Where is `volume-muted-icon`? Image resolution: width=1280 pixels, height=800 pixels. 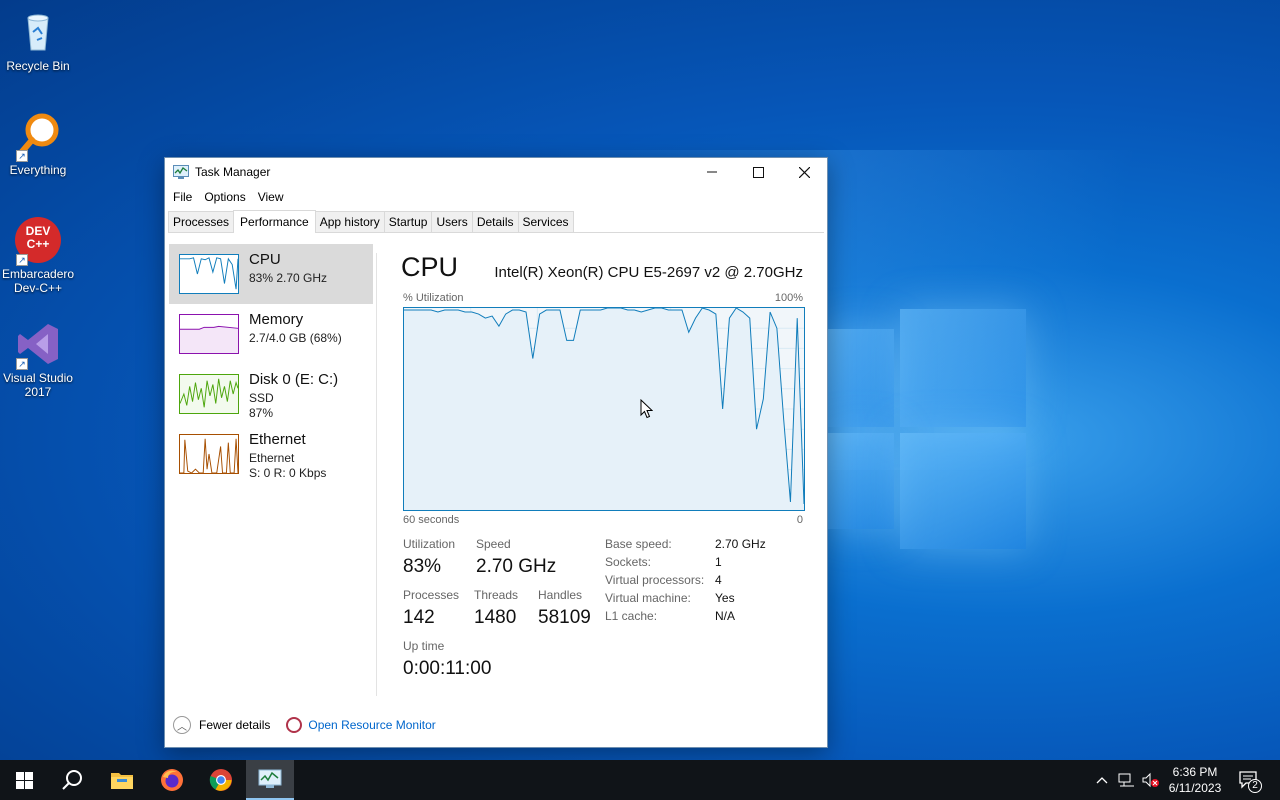 volume-muted-icon is located at coordinates (1150, 780).